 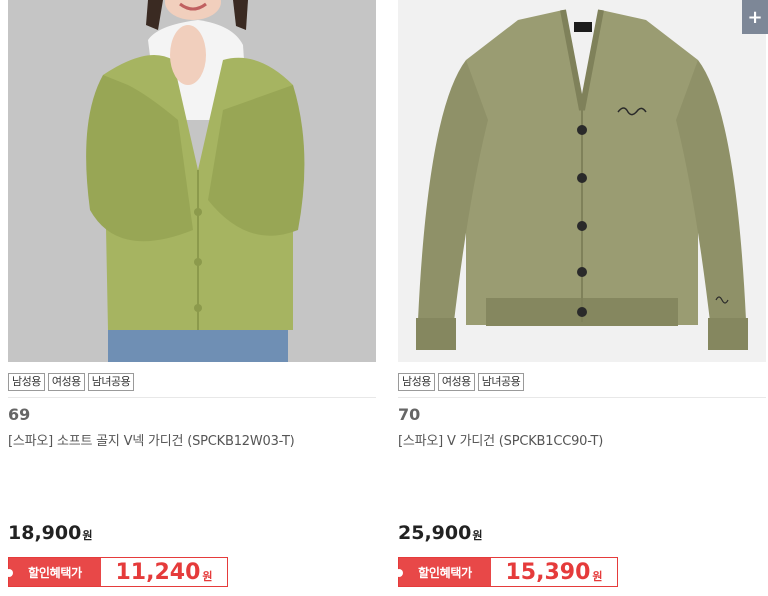 I want to click on discount-price-value: 11,240, so click(x=158, y=572).